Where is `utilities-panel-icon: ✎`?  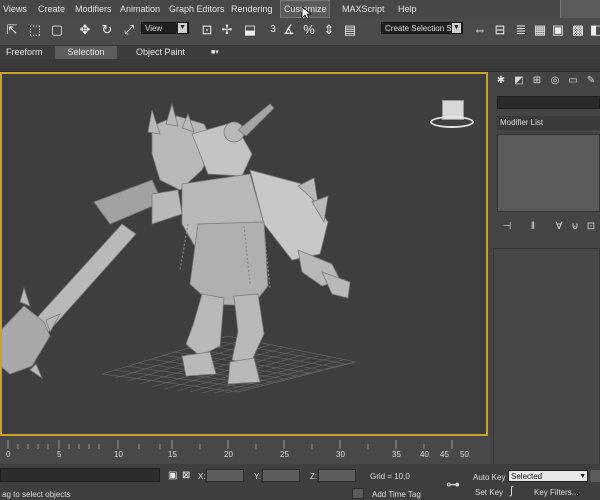
utilities-panel-icon: ✎ is located at coordinates (591, 81).